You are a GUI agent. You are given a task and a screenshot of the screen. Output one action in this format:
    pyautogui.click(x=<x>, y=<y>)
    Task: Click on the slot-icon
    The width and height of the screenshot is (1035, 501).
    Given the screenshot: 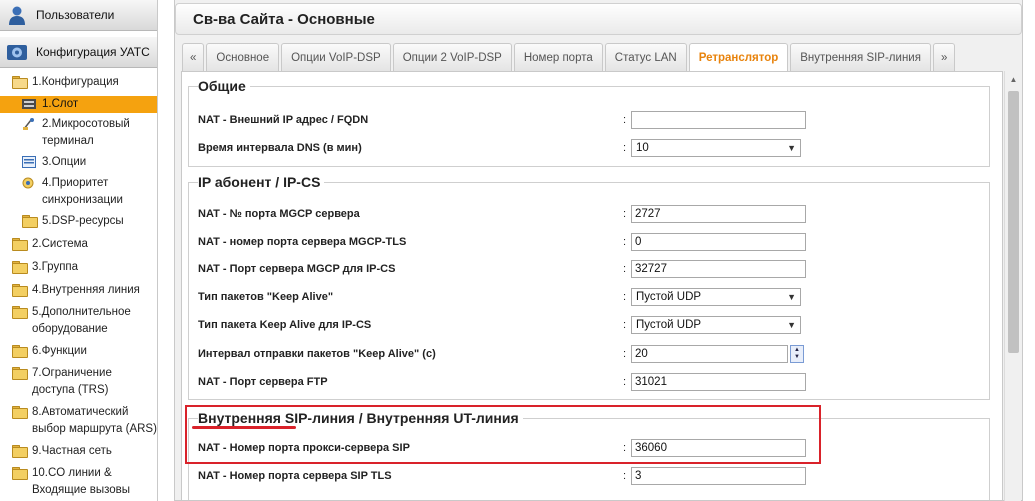 What is the action you would take?
    pyautogui.click(x=29, y=104)
    